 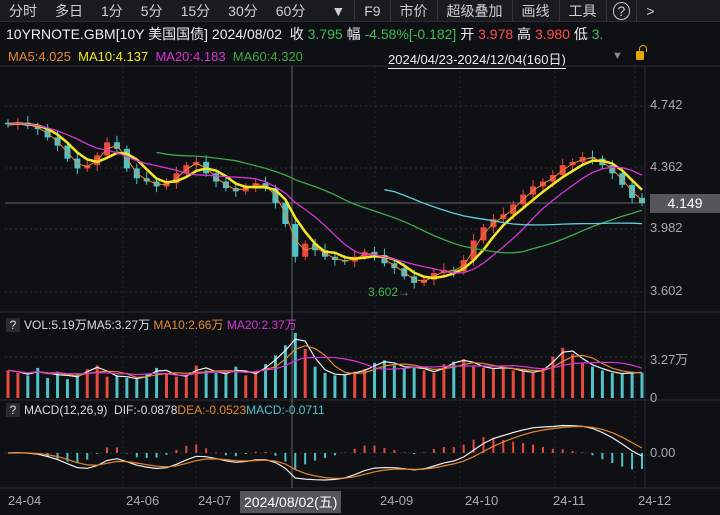 I want to click on macd-tick: 0.00, so click(x=663, y=452).